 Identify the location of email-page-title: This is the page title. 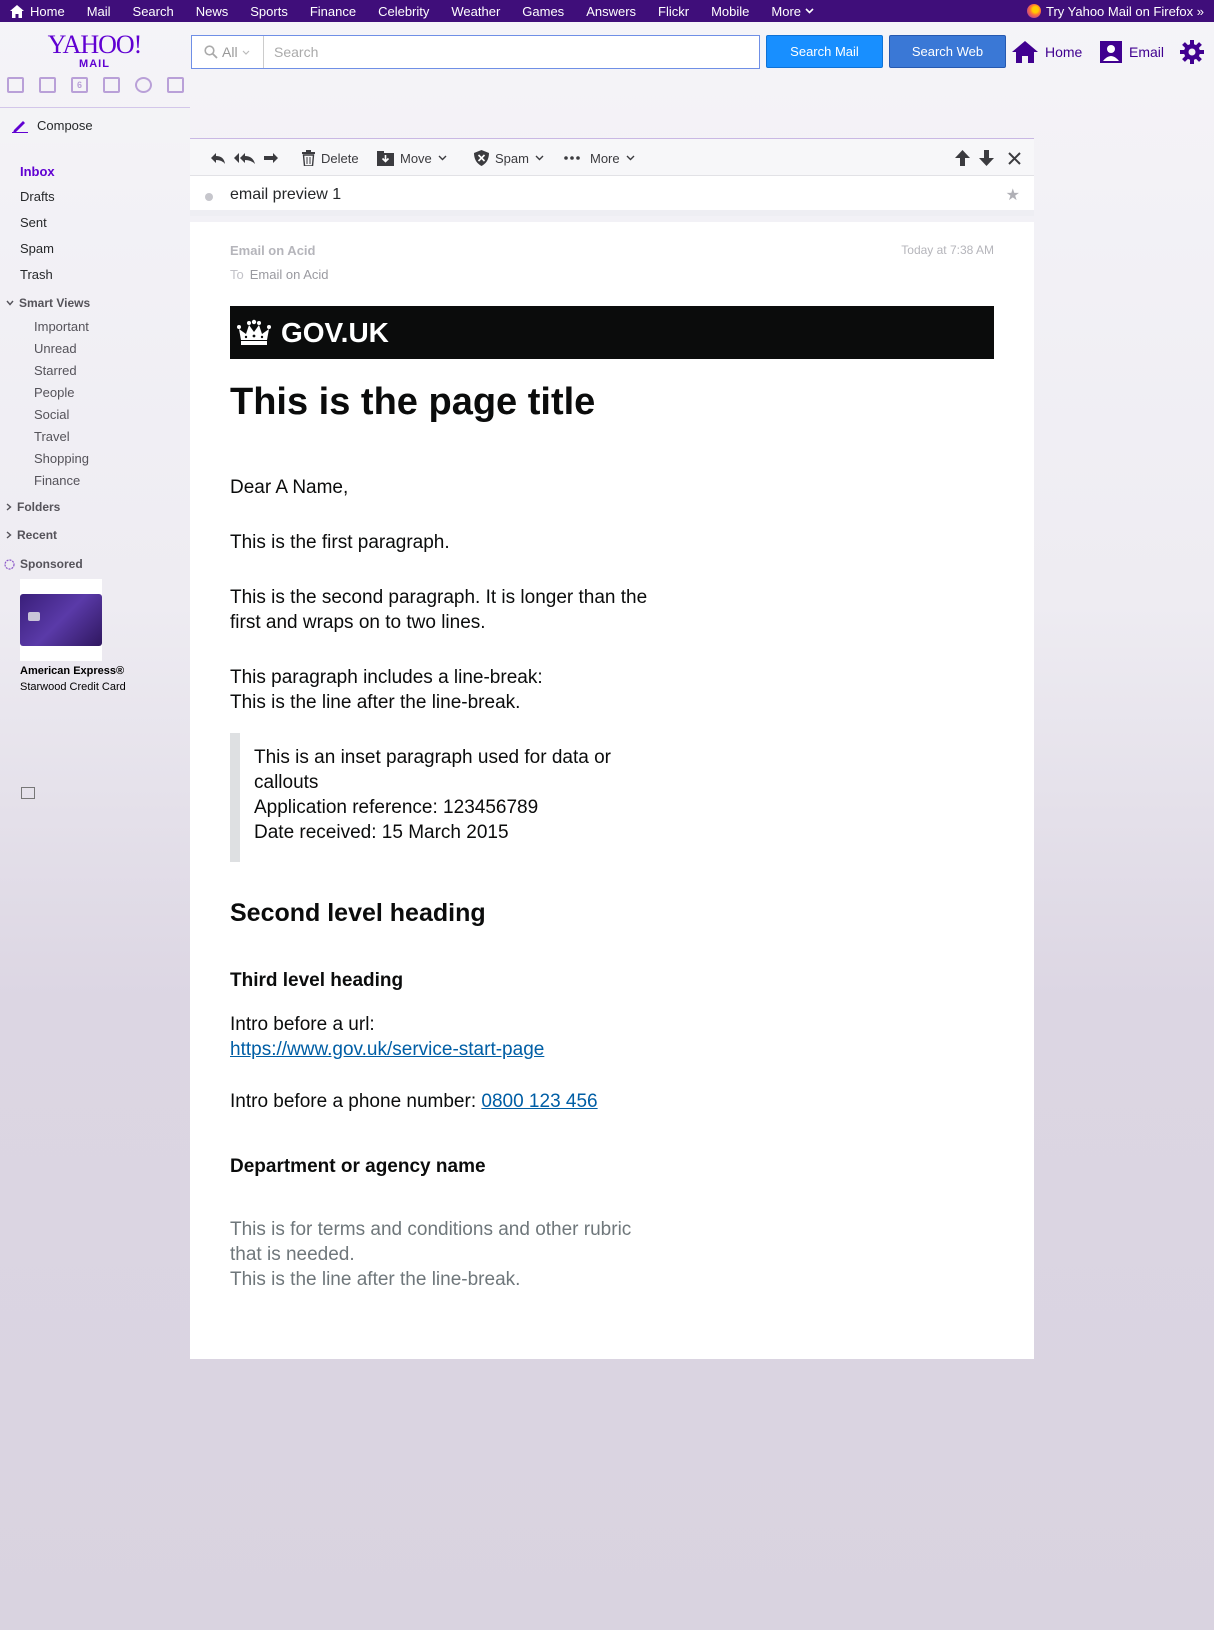
(413, 402).